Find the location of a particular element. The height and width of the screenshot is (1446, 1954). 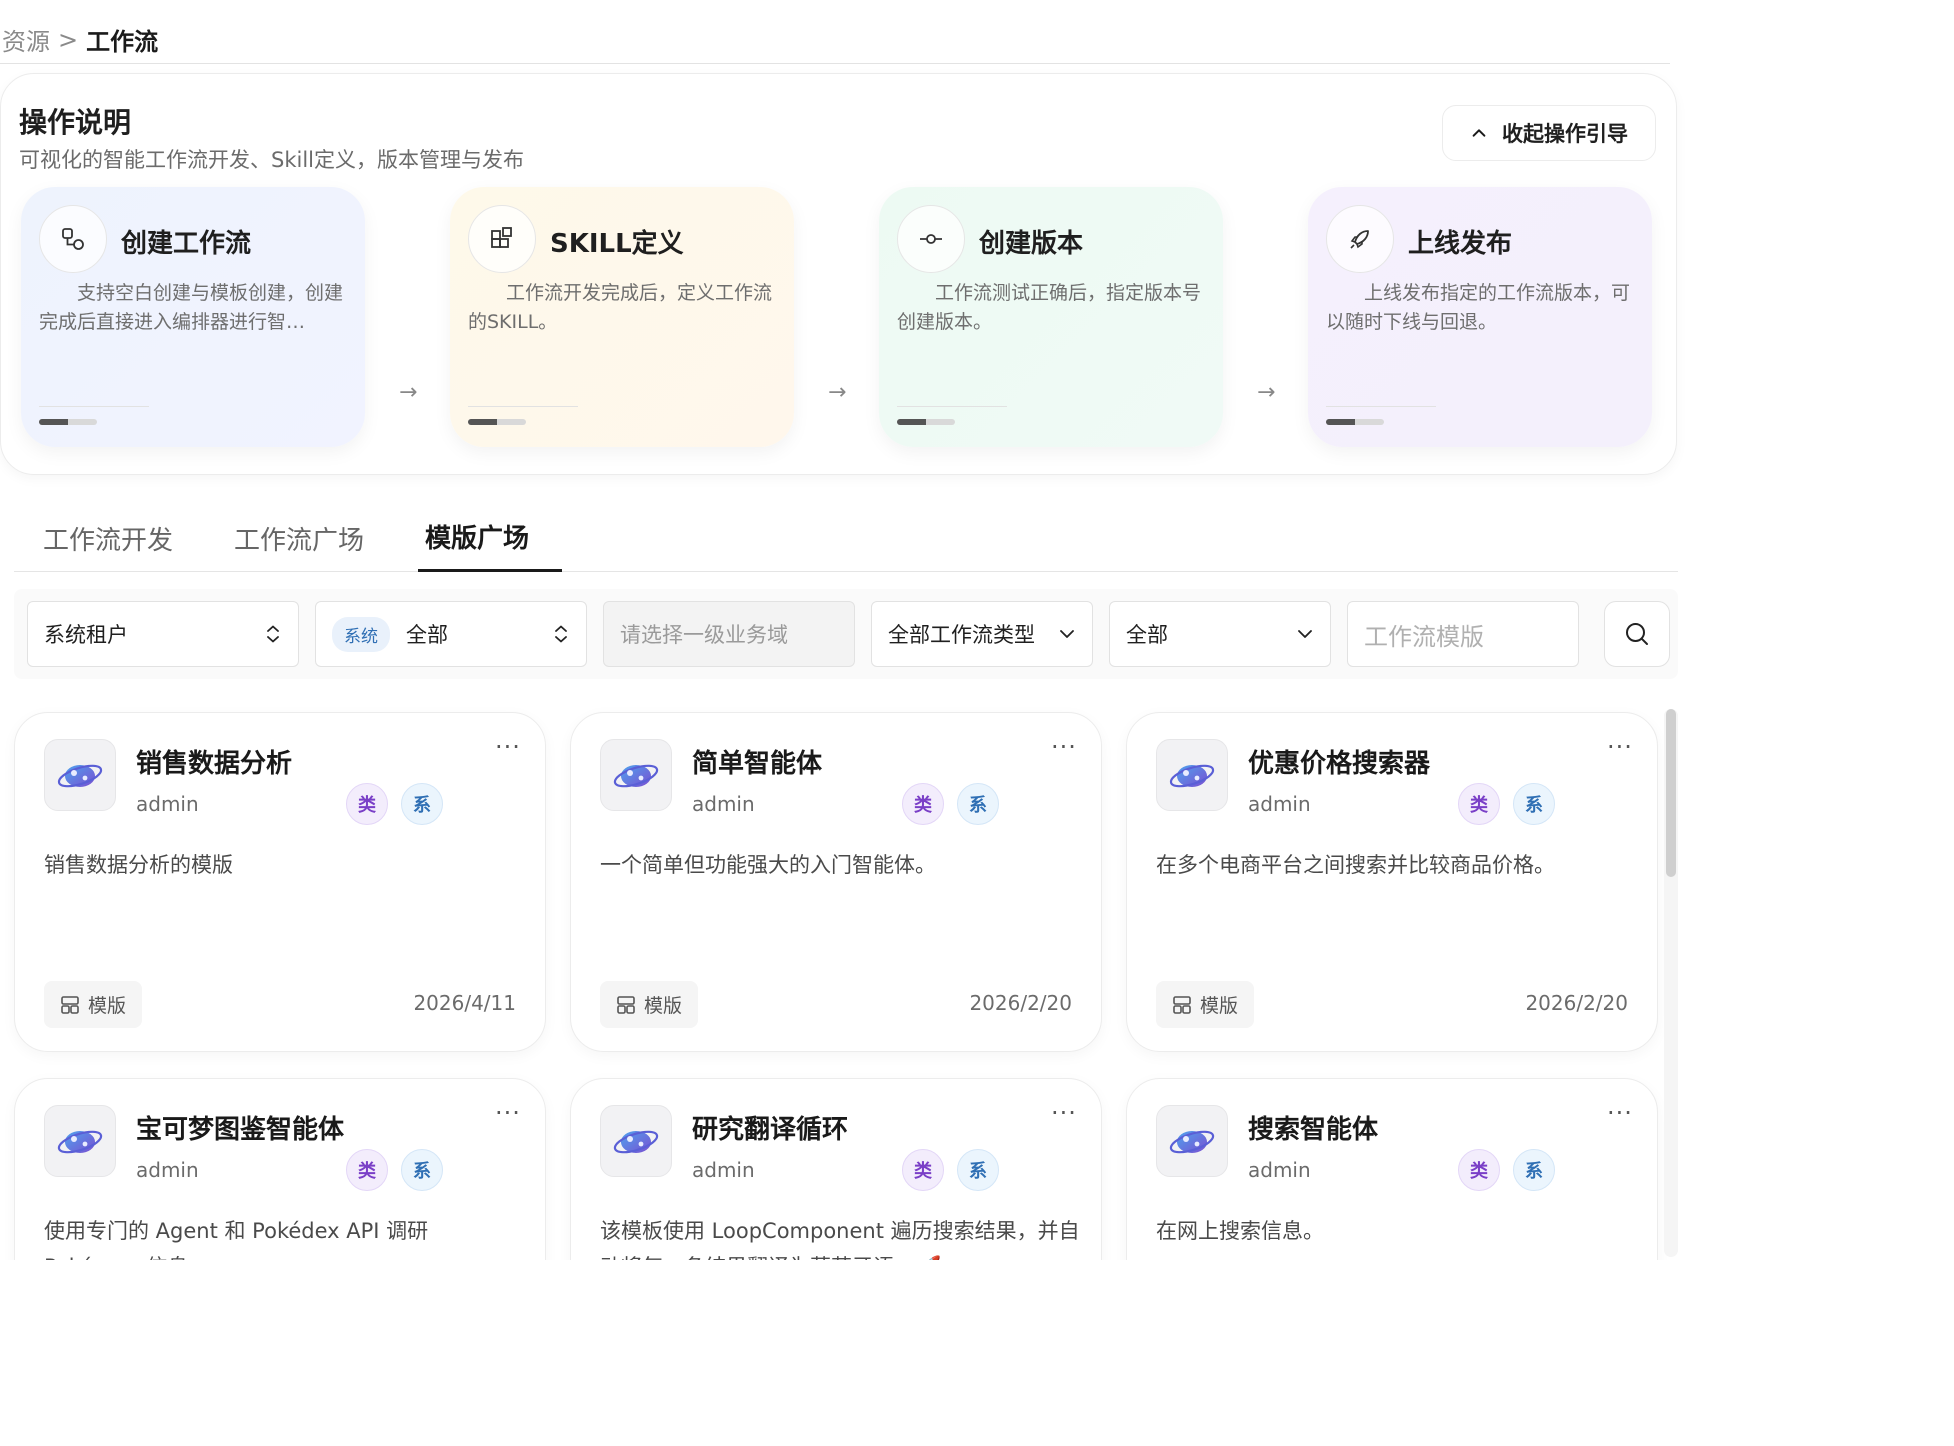

tab-template-plaza: 模版广场 is located at coordinates (477, 536).